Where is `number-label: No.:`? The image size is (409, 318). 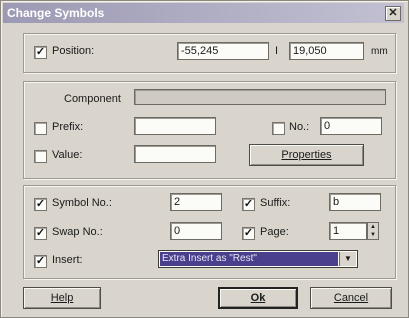
number-label: No.: is located at coordinates (299, 127).